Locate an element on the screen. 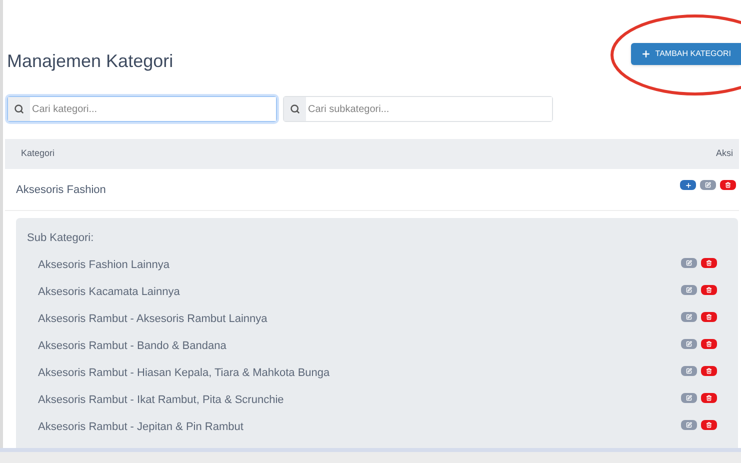  column-header: Kategori is located at coordinates (38, 153).